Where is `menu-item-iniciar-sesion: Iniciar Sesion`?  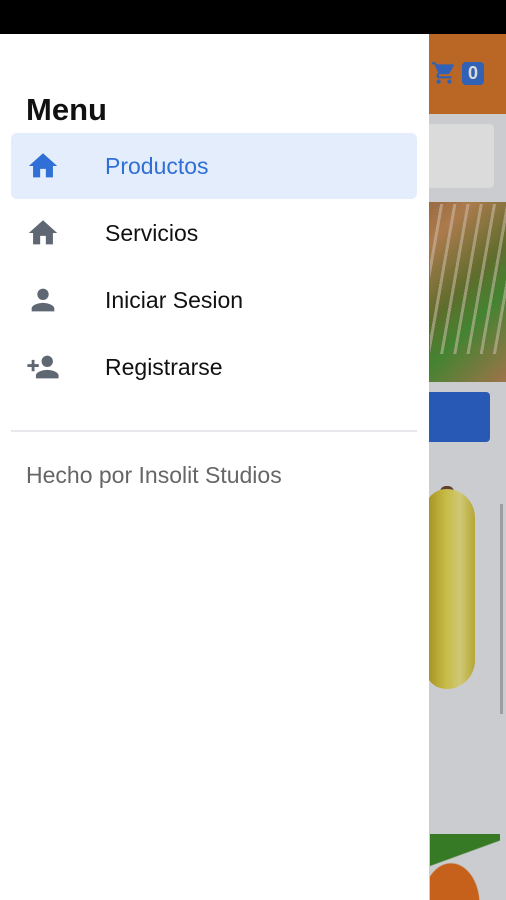
menu-item-iniciar-sesion: Iniciar Sesion is located at coordinates (214, 300).